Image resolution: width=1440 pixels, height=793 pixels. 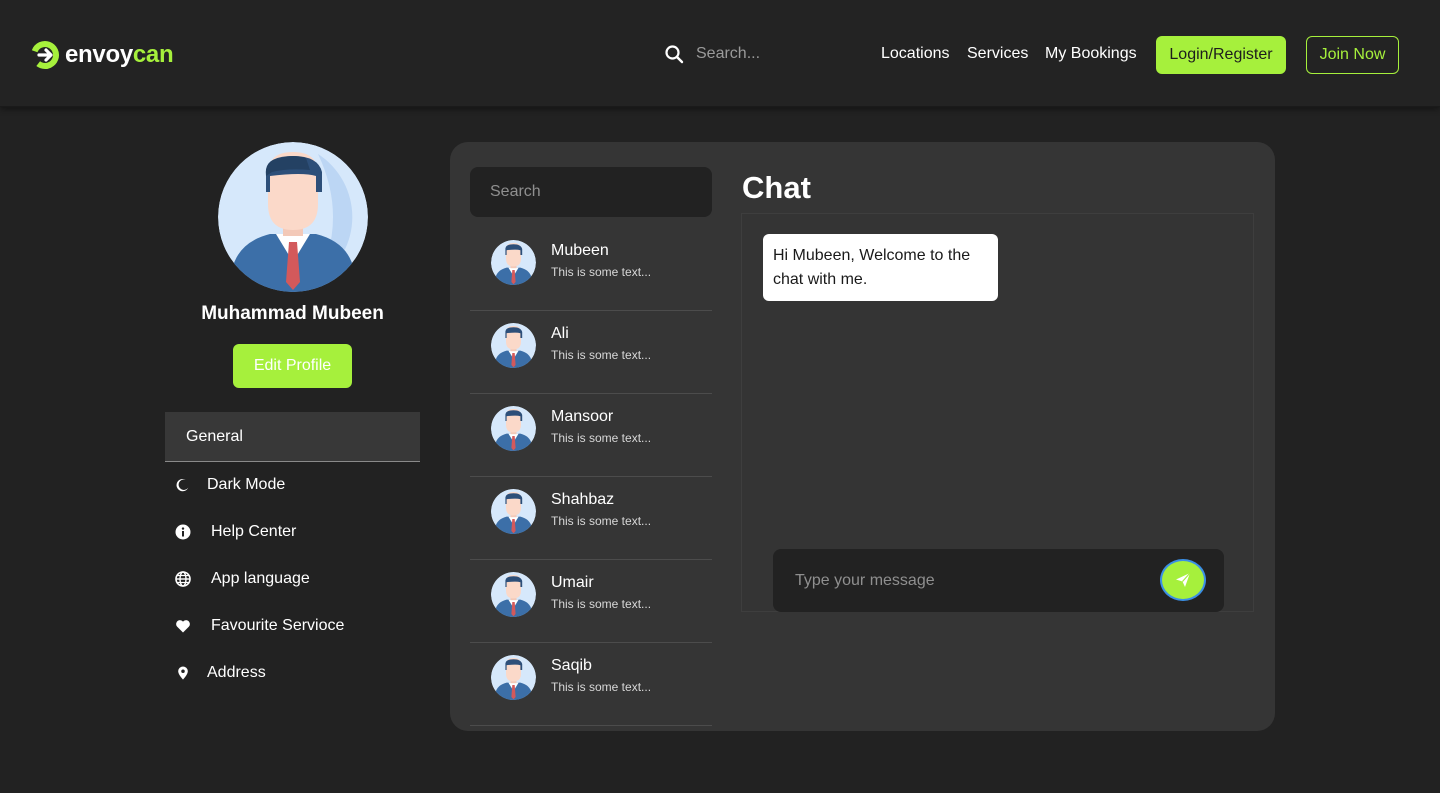 I want to click on menu-item-label: Help Center, so click(x=254, y=531).